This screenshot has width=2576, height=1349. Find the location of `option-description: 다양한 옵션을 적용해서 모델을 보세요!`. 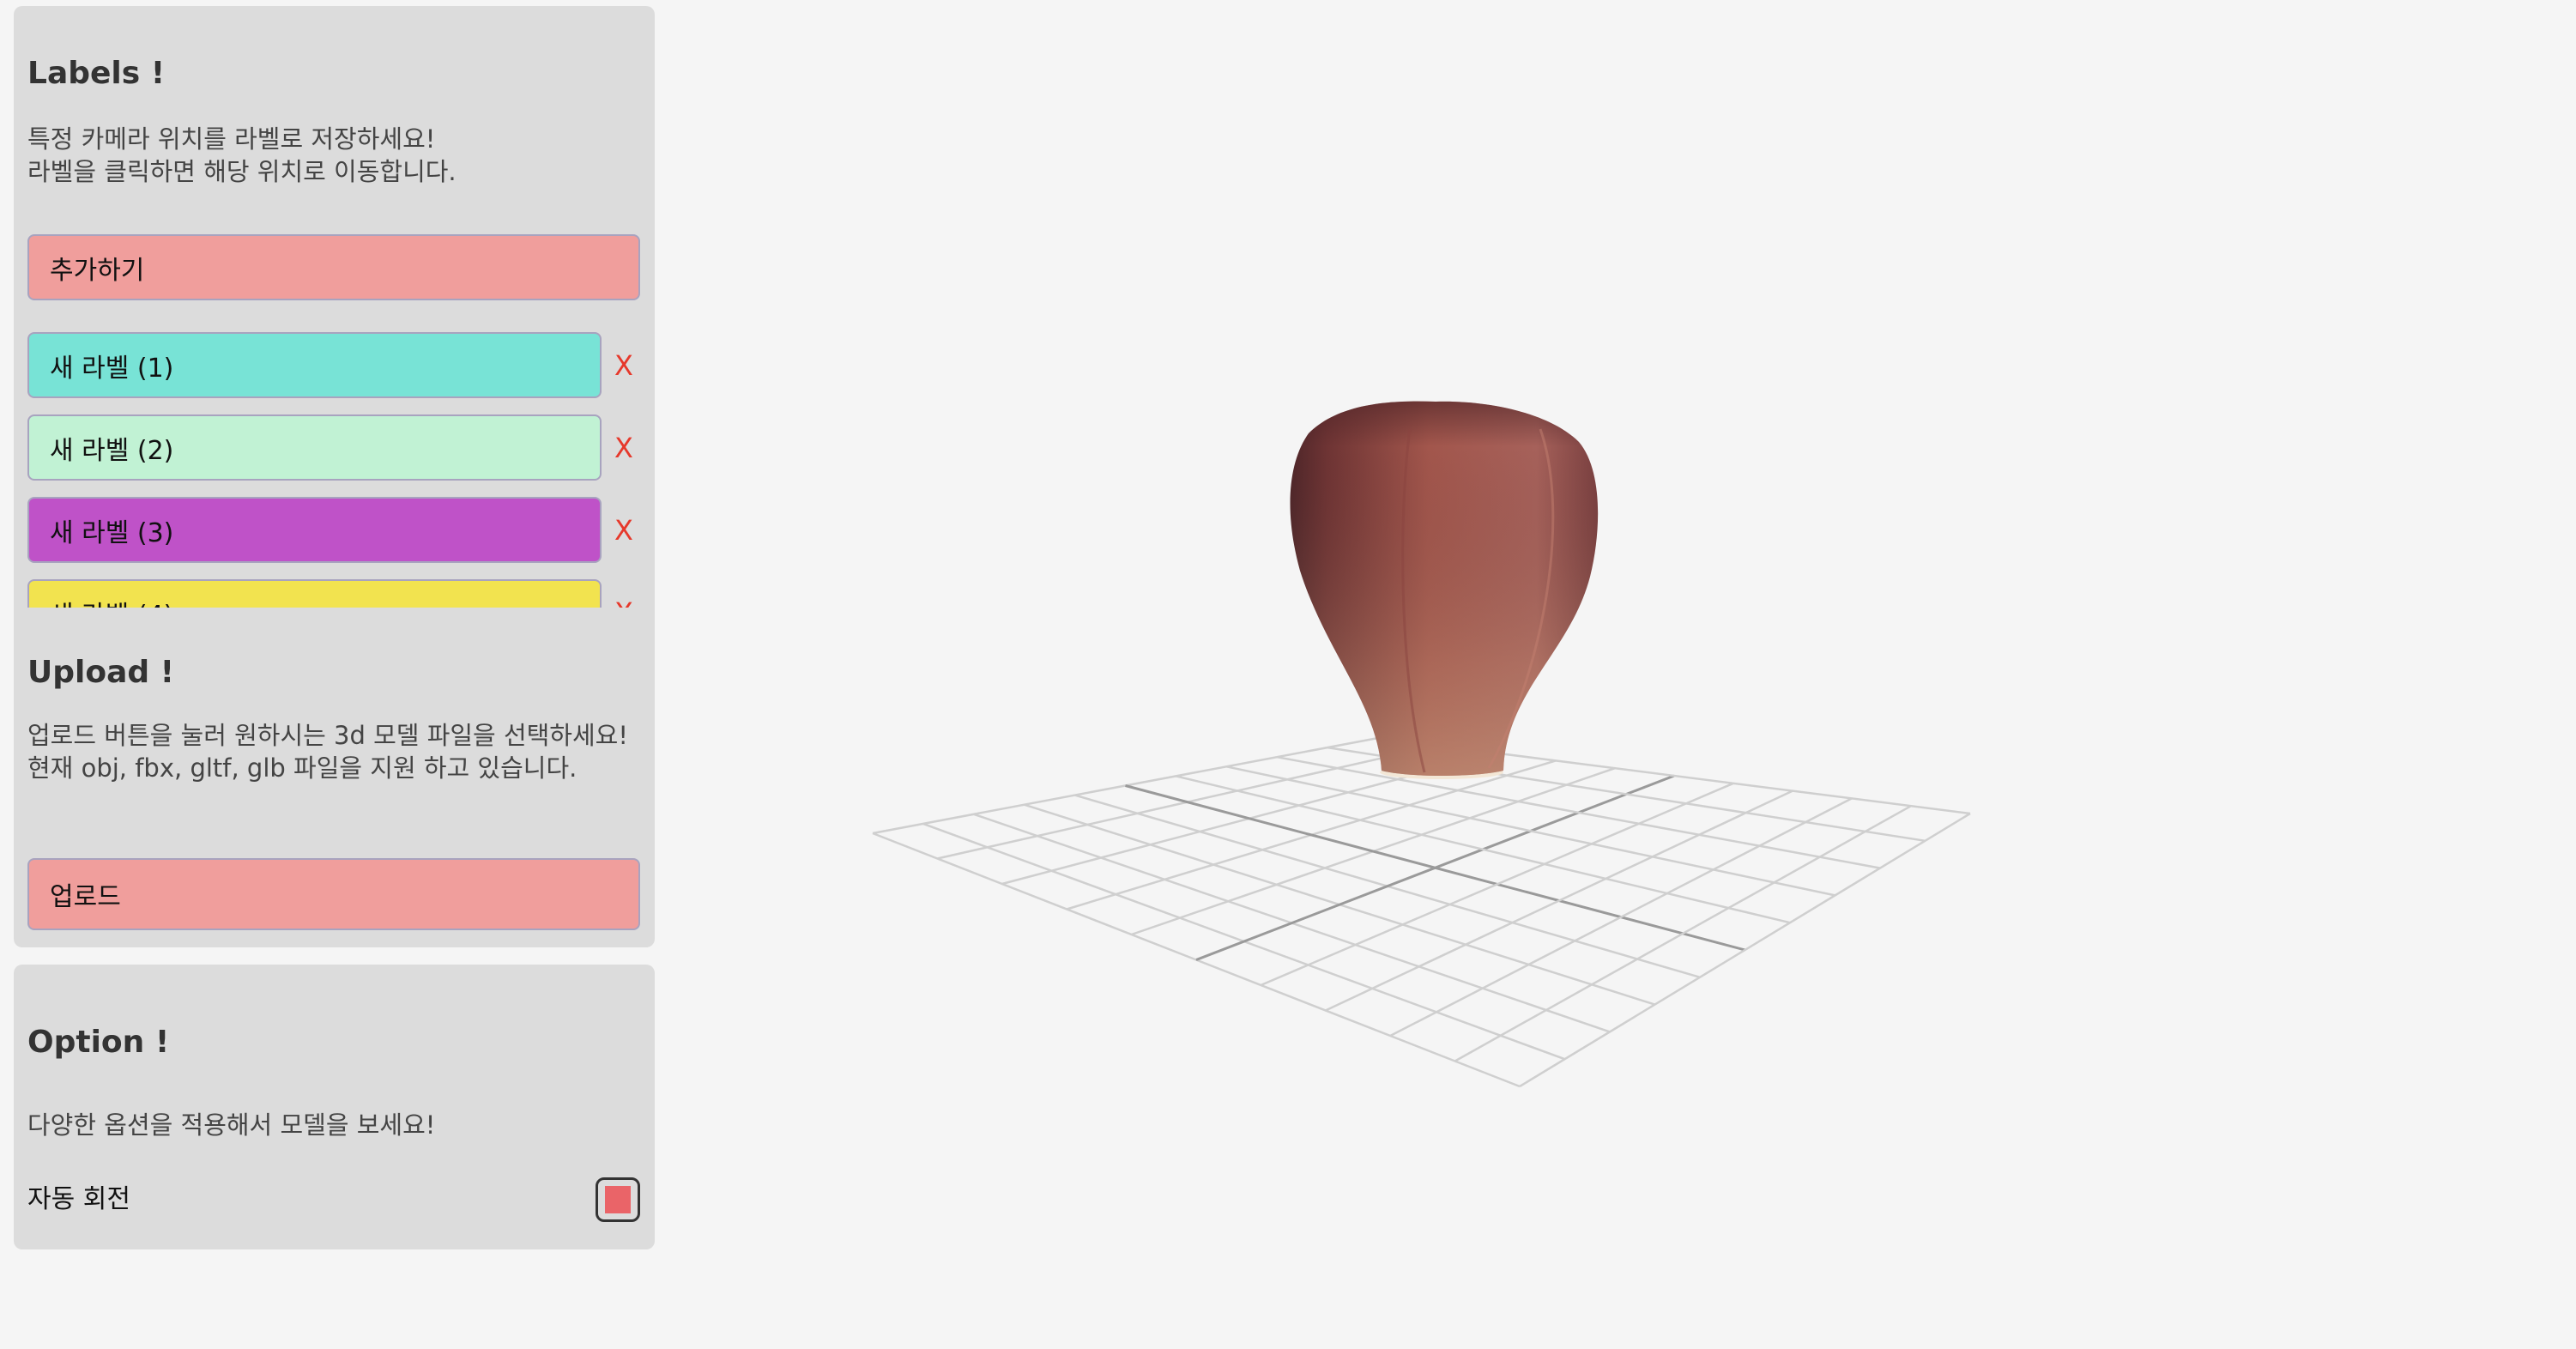

option-description: 다양한 옵션을 적용해서 모델을 보세요! is located at coordinates (231, 1125).